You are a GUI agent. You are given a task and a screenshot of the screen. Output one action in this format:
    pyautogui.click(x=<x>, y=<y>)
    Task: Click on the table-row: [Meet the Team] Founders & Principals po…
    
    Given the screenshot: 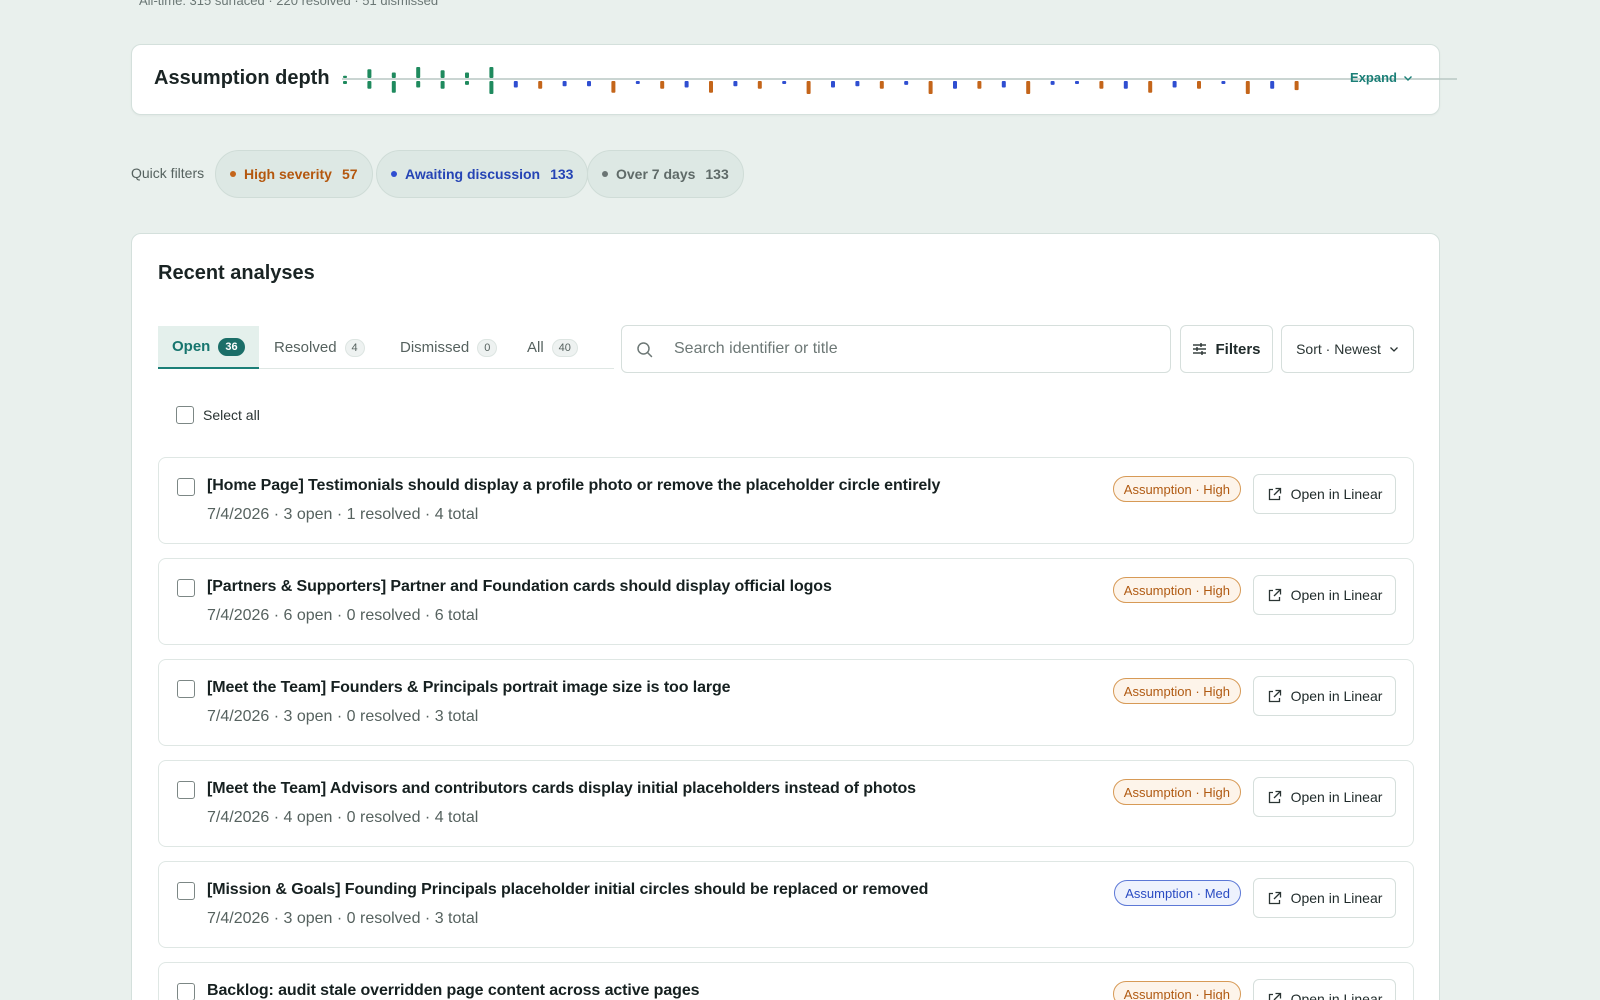 What is the action you would take?
    pyautogui.click(x=786, y=702)
    